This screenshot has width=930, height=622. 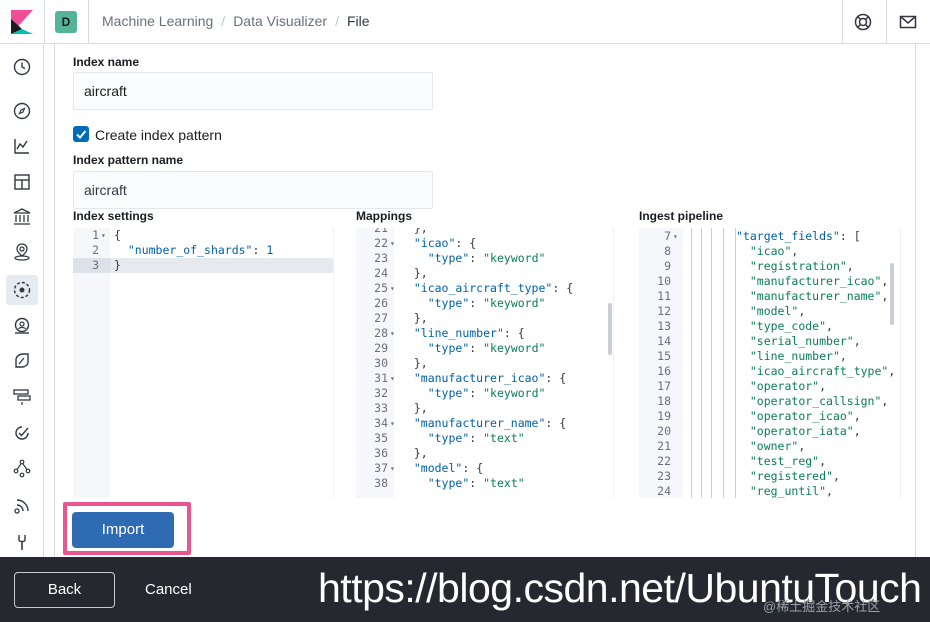 I want to click on logs-icon, so click(x=22, y=361).